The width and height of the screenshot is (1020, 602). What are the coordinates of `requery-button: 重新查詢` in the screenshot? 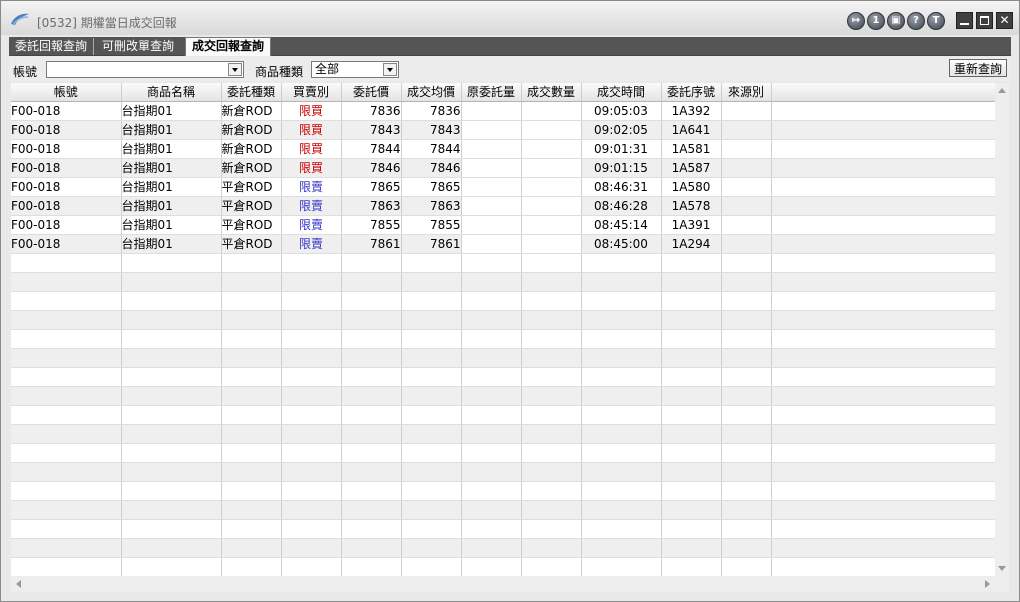 It's located at (978, 68).